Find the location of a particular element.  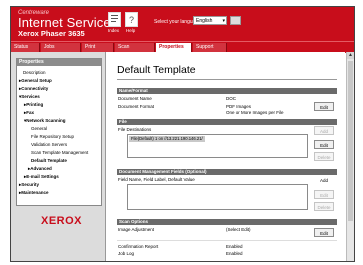

index-icon is located at coordinates (114, 19).